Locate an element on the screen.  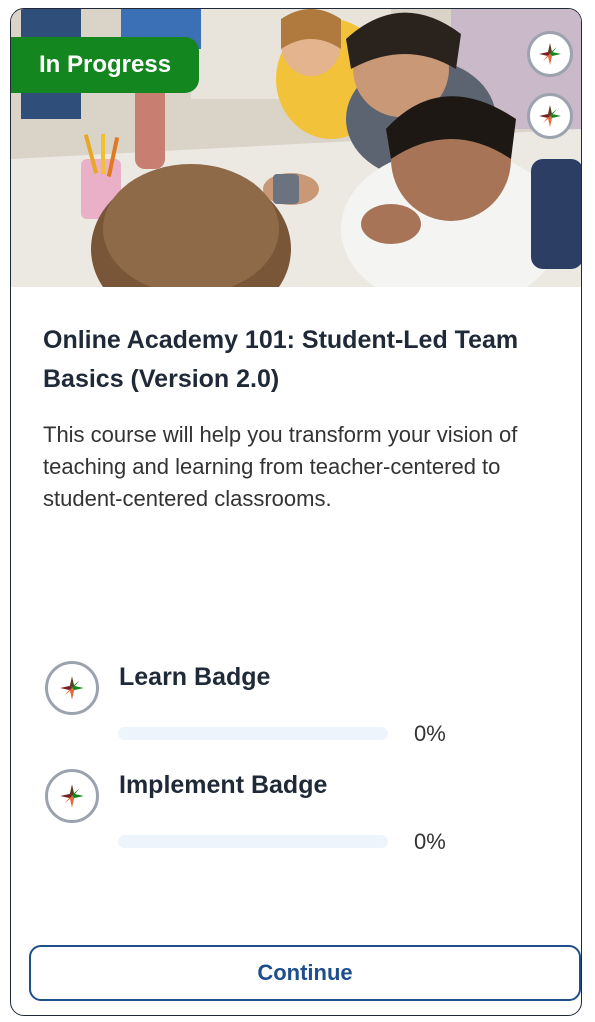
learn-badge-row: Learn Badge 0% is located at coordinates (303, 702).